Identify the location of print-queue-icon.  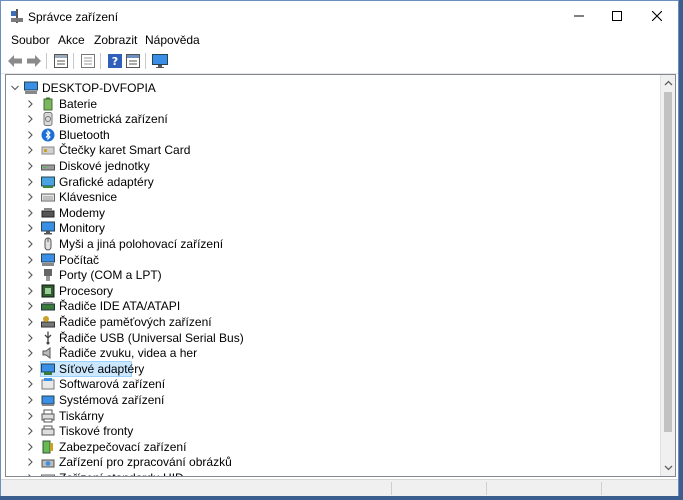
(48, 430).